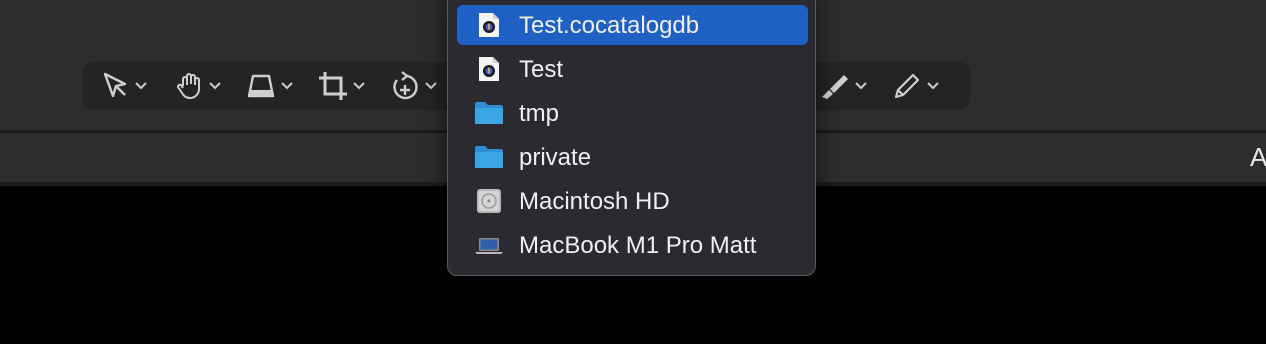 The image size is (1266, 344). What do you see at coordinates (555, 157) in the screenshot?
I see `menu-item-label: private` at bounding box center [555, 157].